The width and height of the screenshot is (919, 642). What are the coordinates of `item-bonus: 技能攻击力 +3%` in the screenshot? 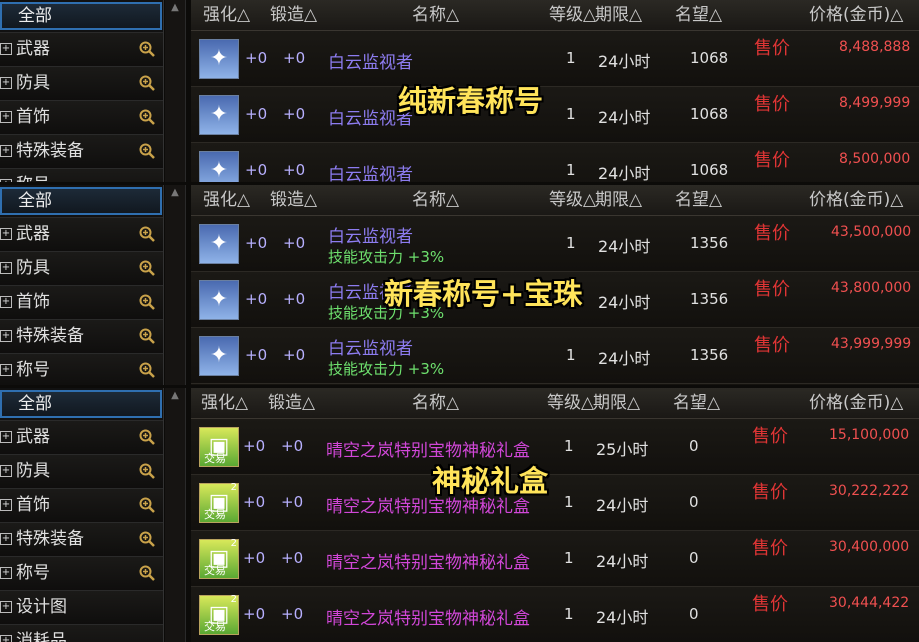 It's located at (386, 369).